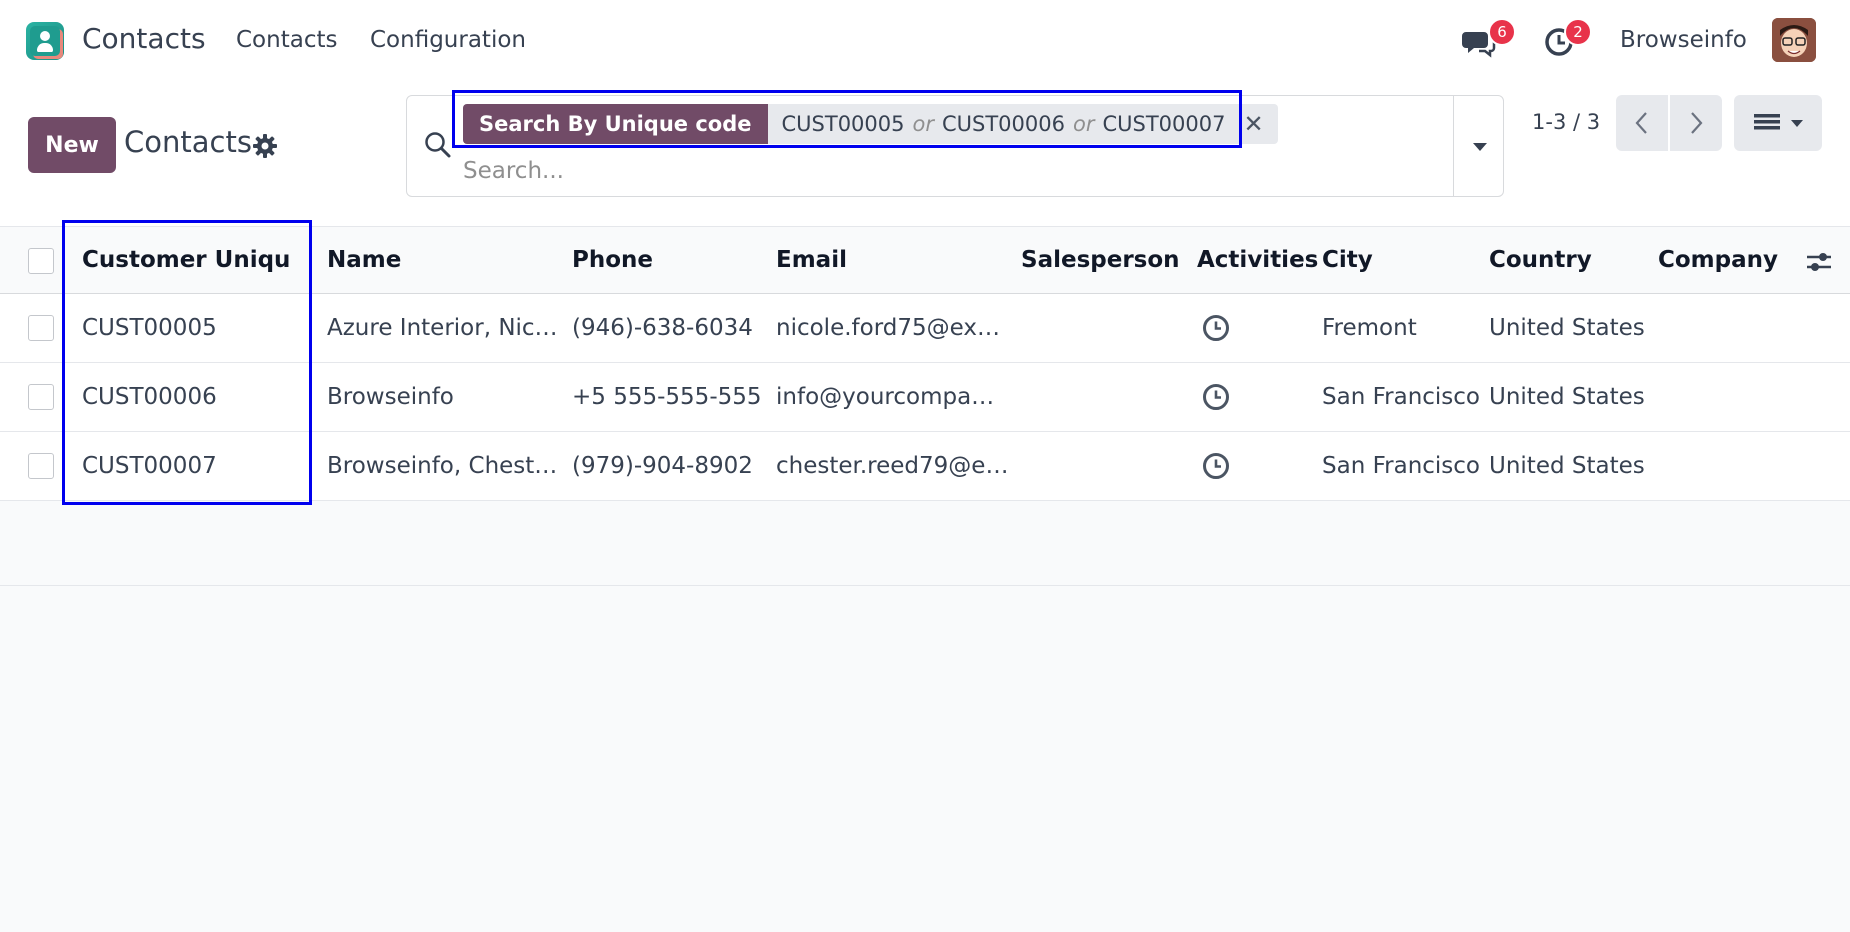  Describe the element at coordinates (913, 171) in the screenshot. I see `search-input` at that location.